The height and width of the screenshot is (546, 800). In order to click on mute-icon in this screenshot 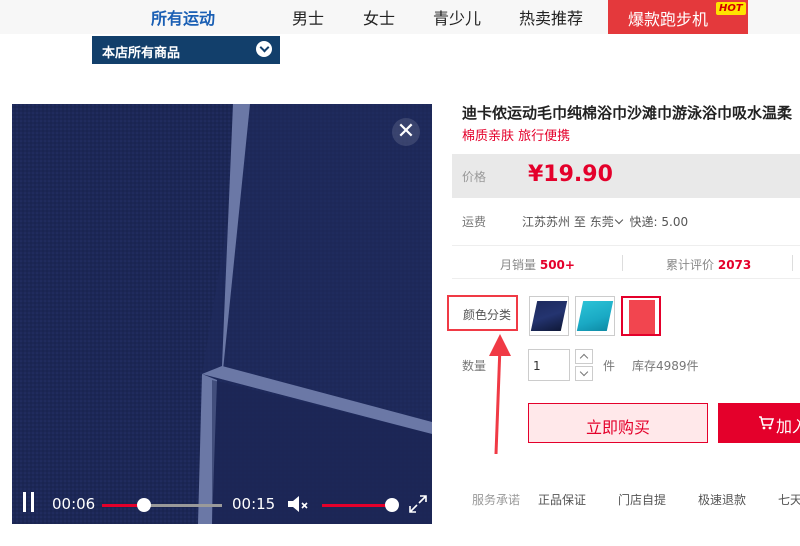, I will do `click(299, 504)`.